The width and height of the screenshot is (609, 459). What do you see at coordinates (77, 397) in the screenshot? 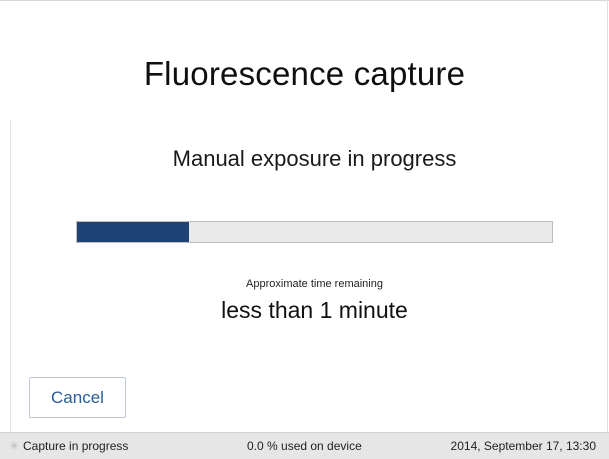
I see `cancel-button: Cancel` at bounding box center [77, 397].